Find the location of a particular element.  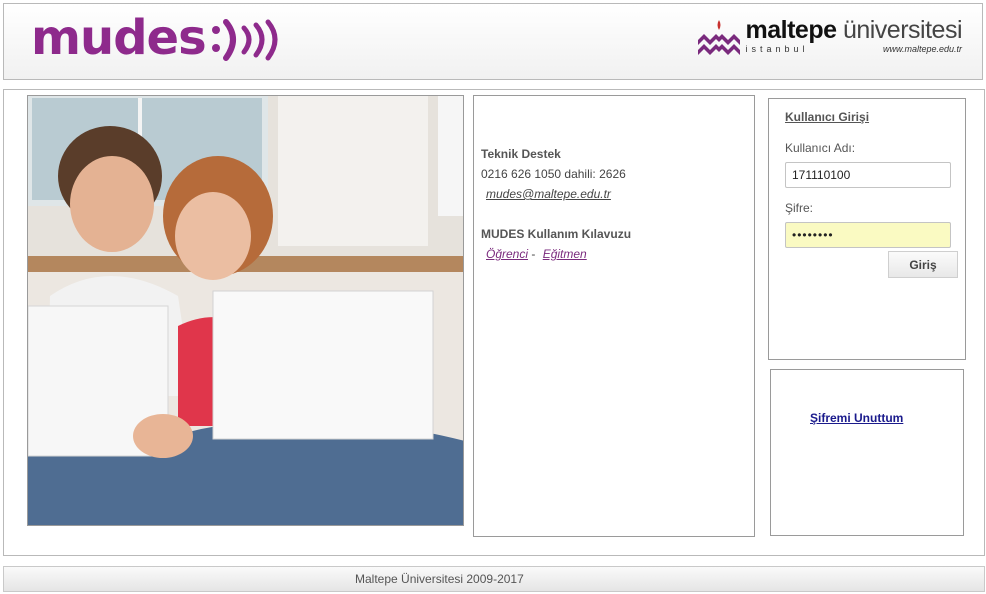

guide-title: MUDES Kullanım Kılavuzu is located at coordinates (556, 234).